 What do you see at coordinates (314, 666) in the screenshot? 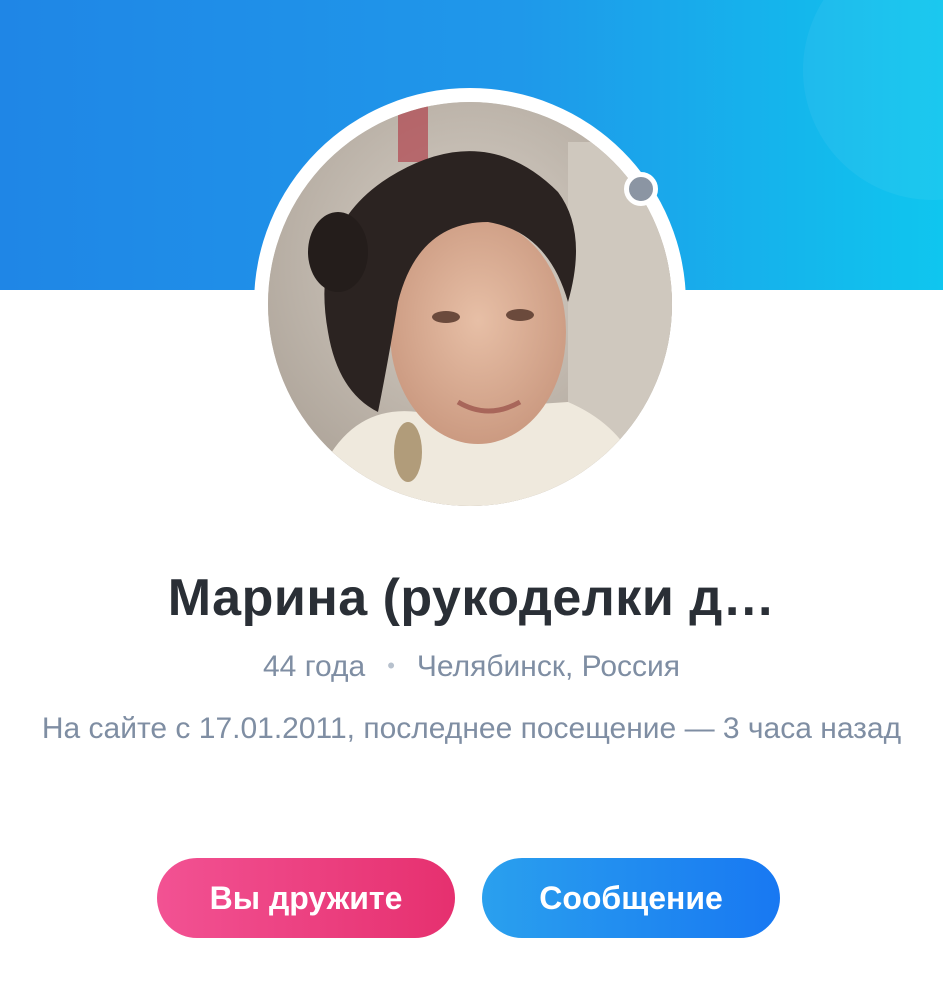
I see `profile-age: 44 года` at bounding box center [314, 666].